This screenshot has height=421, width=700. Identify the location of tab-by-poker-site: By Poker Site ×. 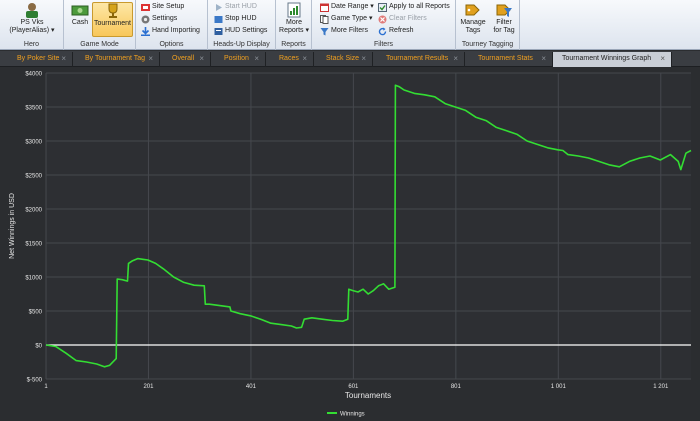
(37, 59).